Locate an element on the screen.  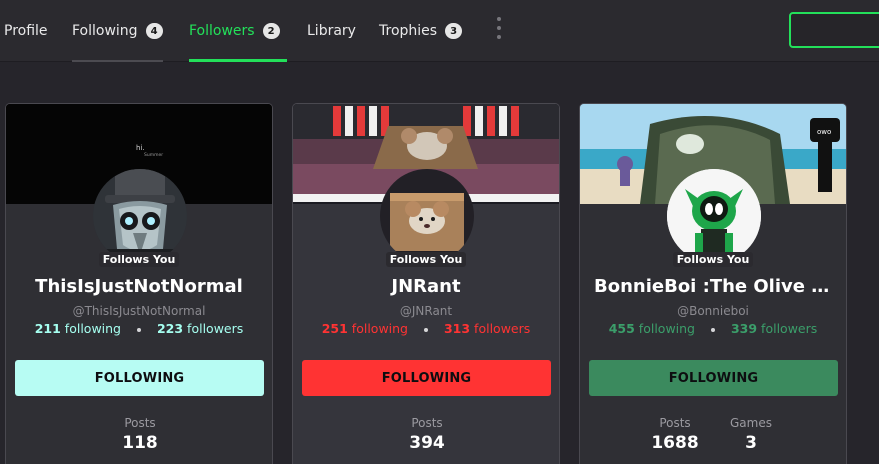
display-name: JNRant is located at coordinates (426, 286).